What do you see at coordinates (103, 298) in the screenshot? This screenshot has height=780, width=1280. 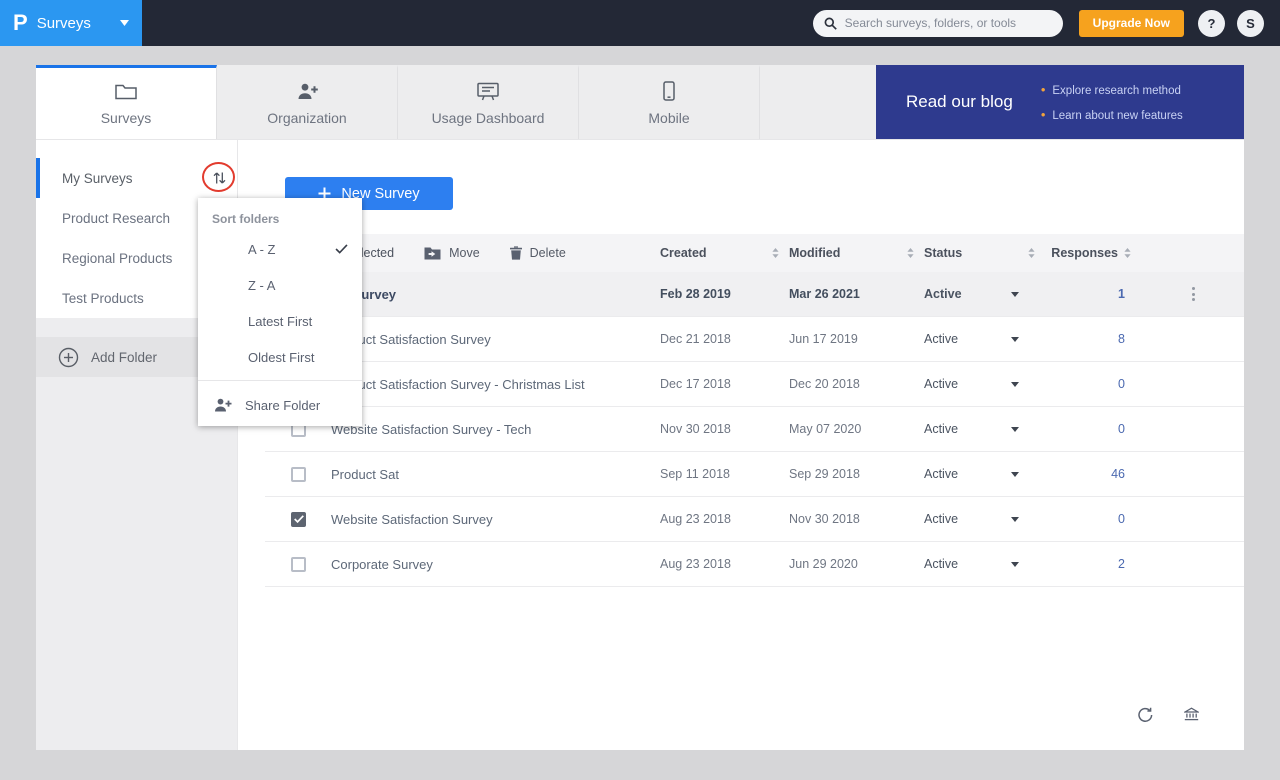 I see `folder-label: Test Products` at bounding box center [103, 298].